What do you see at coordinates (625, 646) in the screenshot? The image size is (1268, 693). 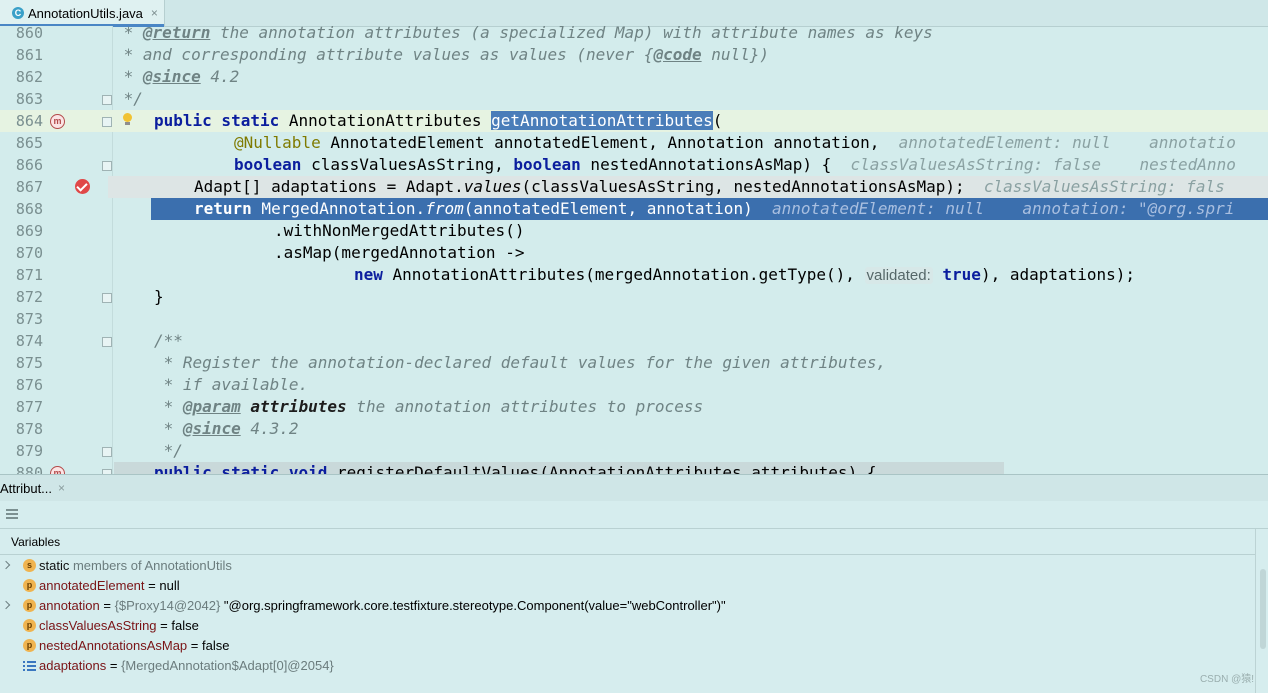 I see `variable-row-nestedAnnotationsAsMap: p nestedAnnotationsAsMap = false` at bounding box center [625, 646].